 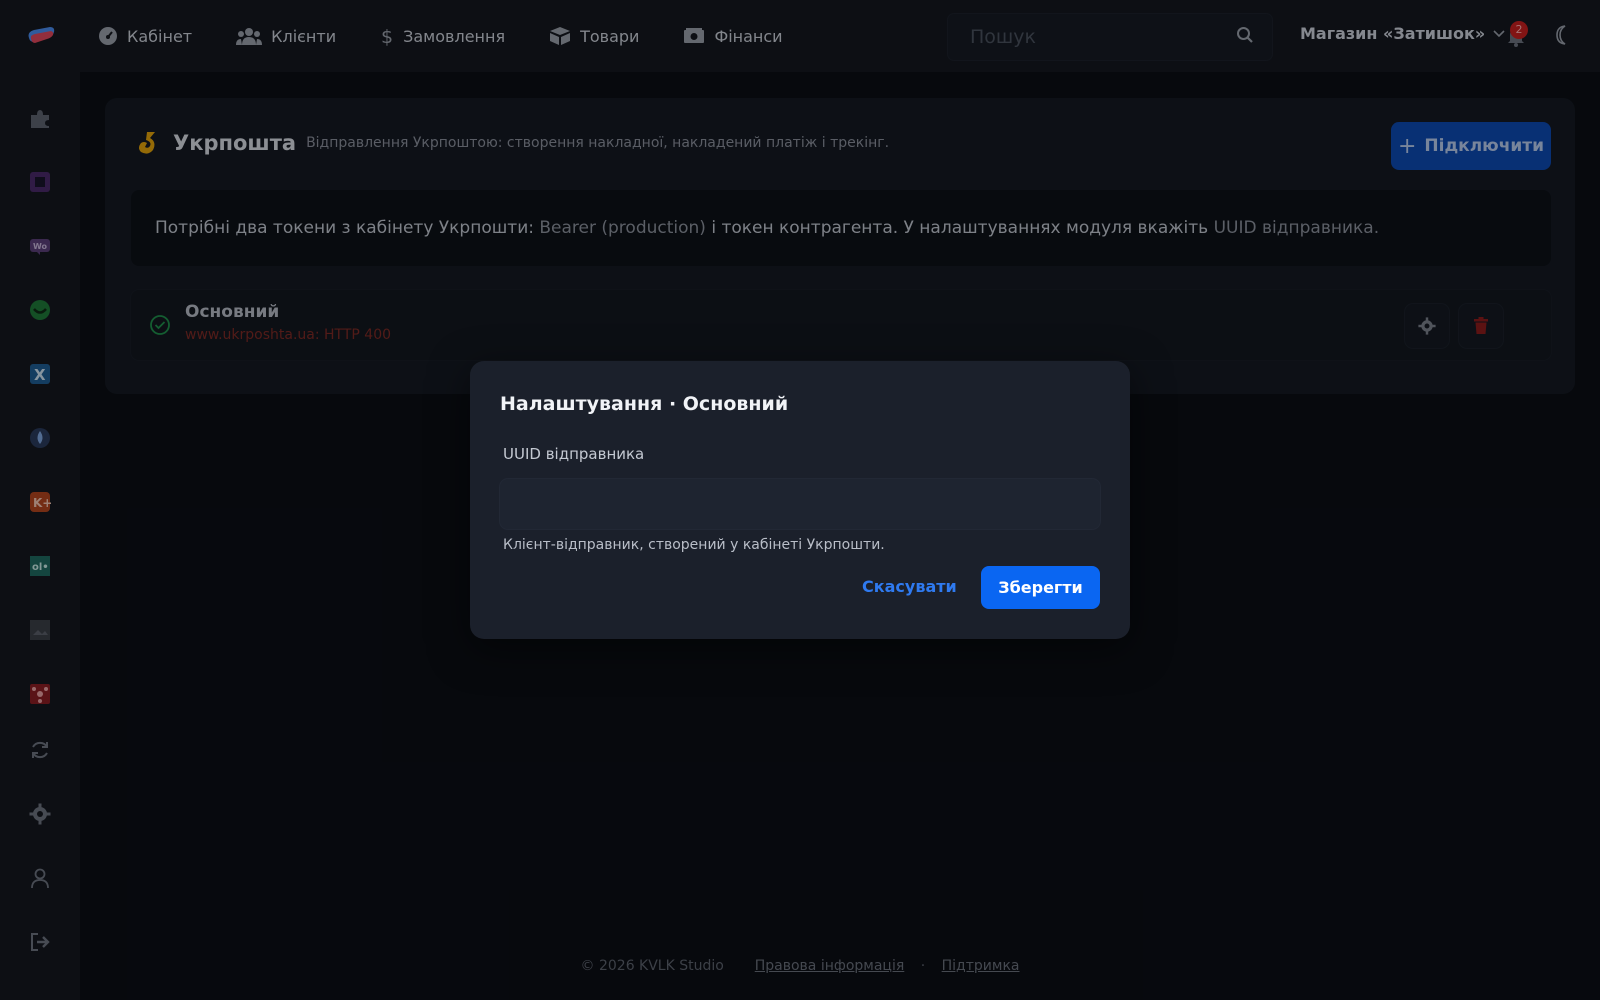 What do you see at coordinates (800, 504) in the screenshot?
I see `uuid-input` at bounding box center [800, 504].